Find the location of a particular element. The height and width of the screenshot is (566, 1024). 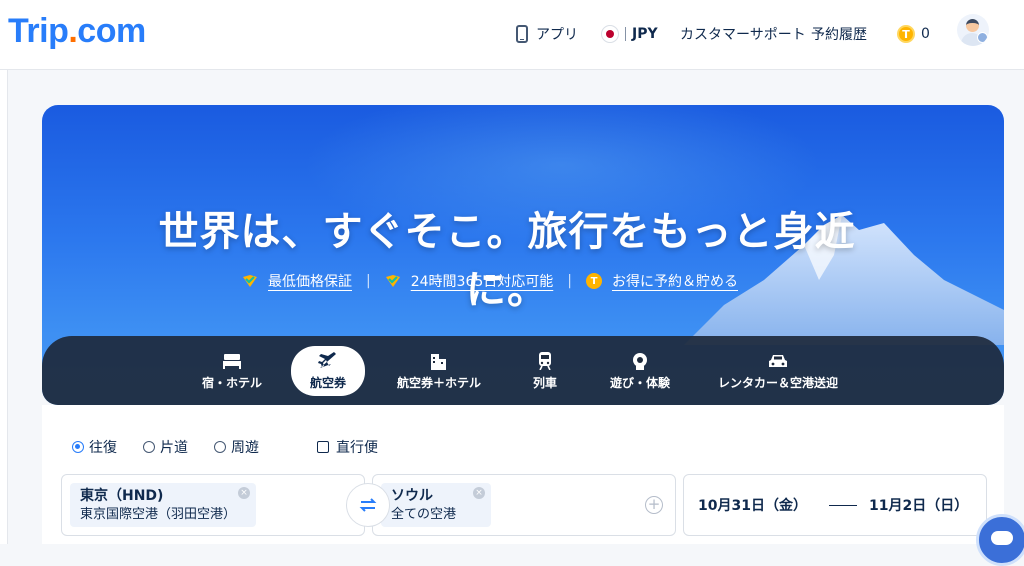

customer-support-link: カスタマーサポート is located at coordinates (743, 34).